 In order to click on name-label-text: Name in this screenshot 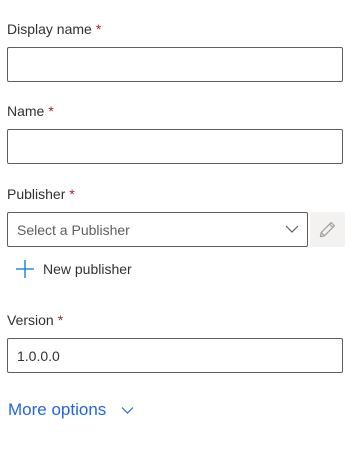, I will do `click(26, 111)`.